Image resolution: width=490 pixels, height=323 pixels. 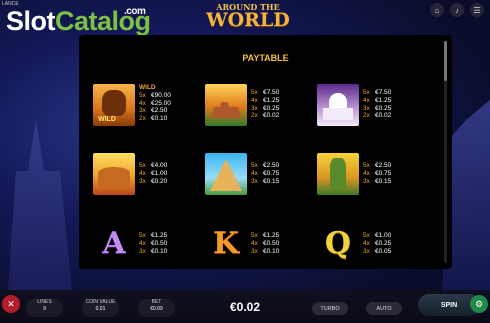 What do you see at coordinates (153, 173) in the screenshot?
I see `colosseum-pays: 5x €4.00 4x €1.00 3x €0.20` at bounding box center [153, 173].